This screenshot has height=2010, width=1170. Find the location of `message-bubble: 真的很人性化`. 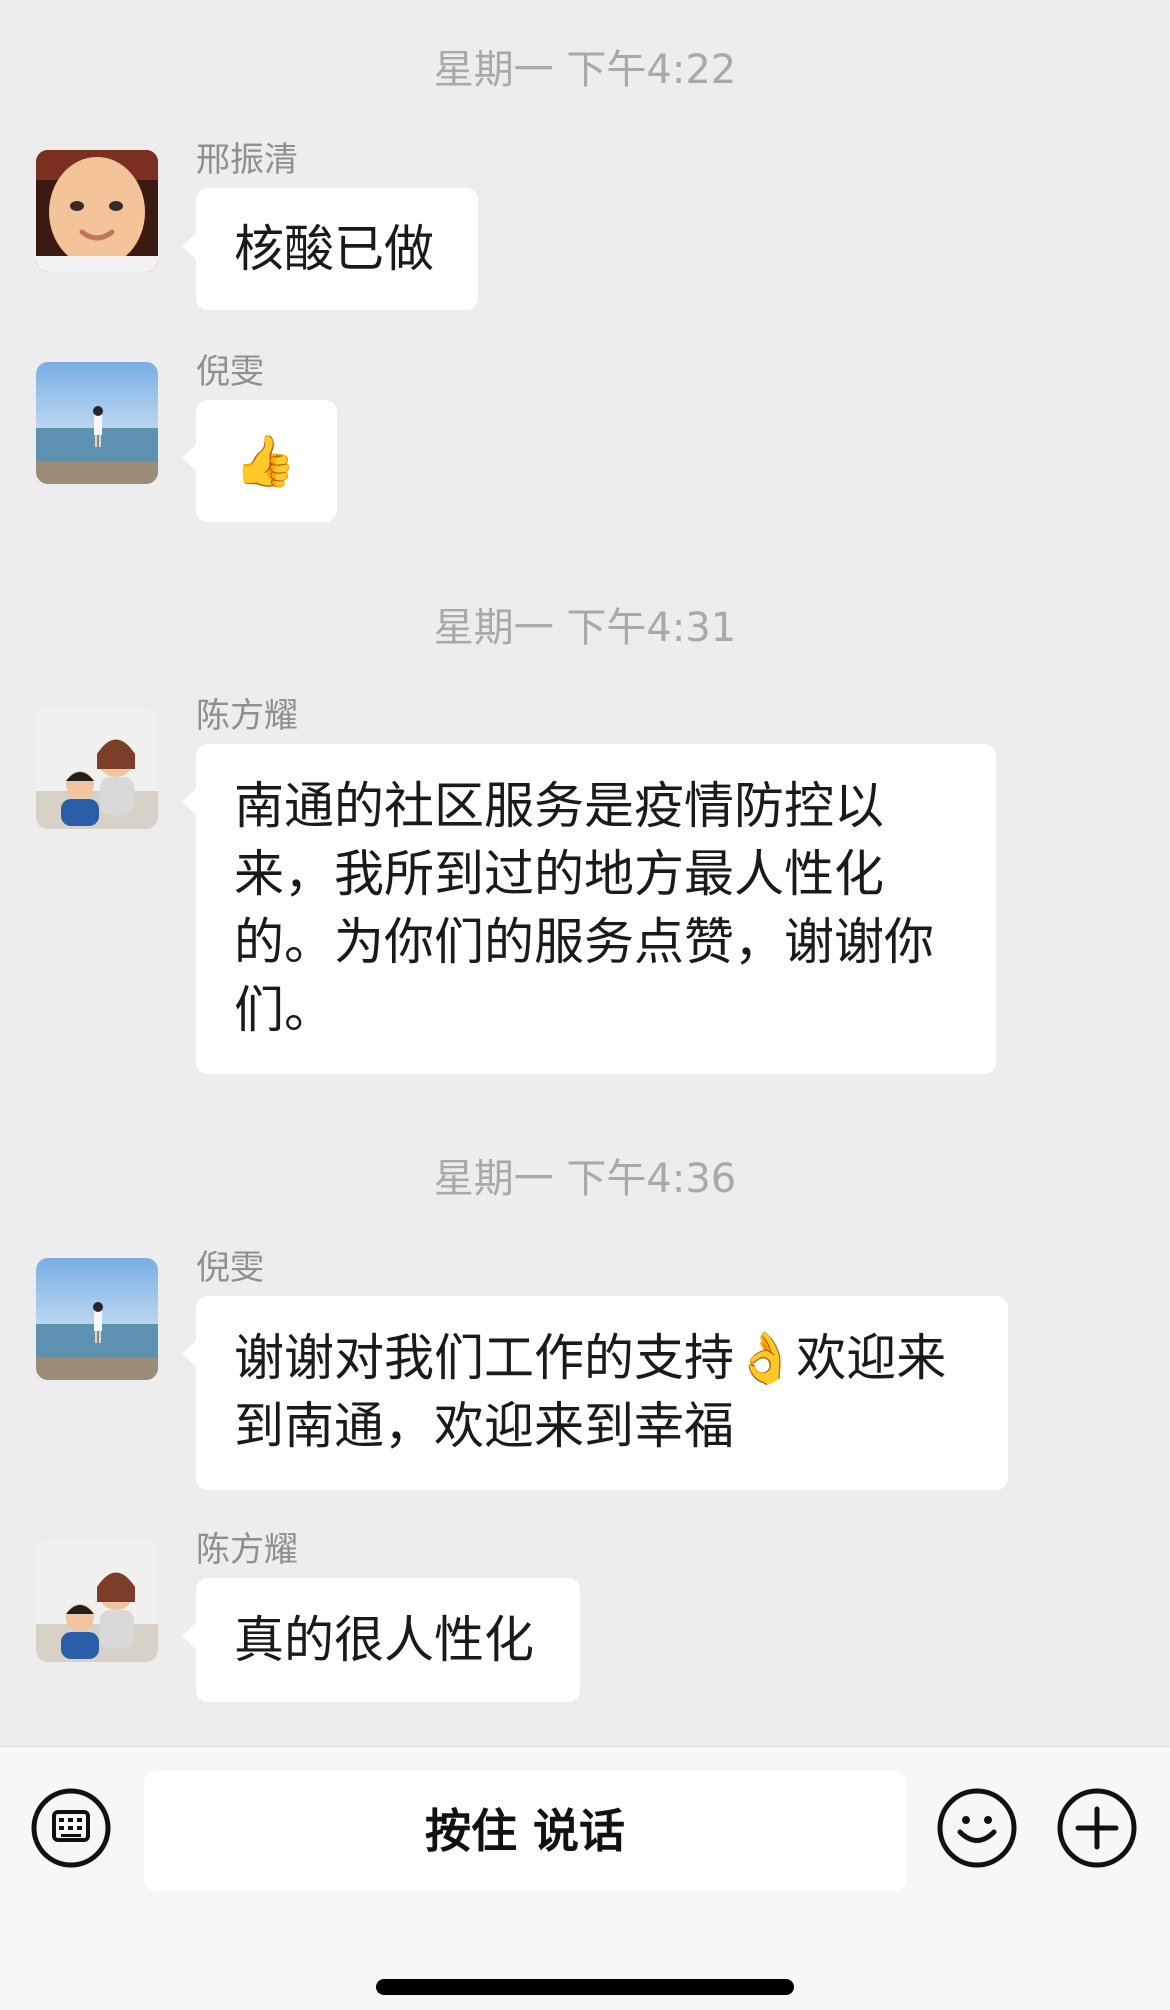

message-bubble: 真的很人性化 is located at coordinates (381, 1640).